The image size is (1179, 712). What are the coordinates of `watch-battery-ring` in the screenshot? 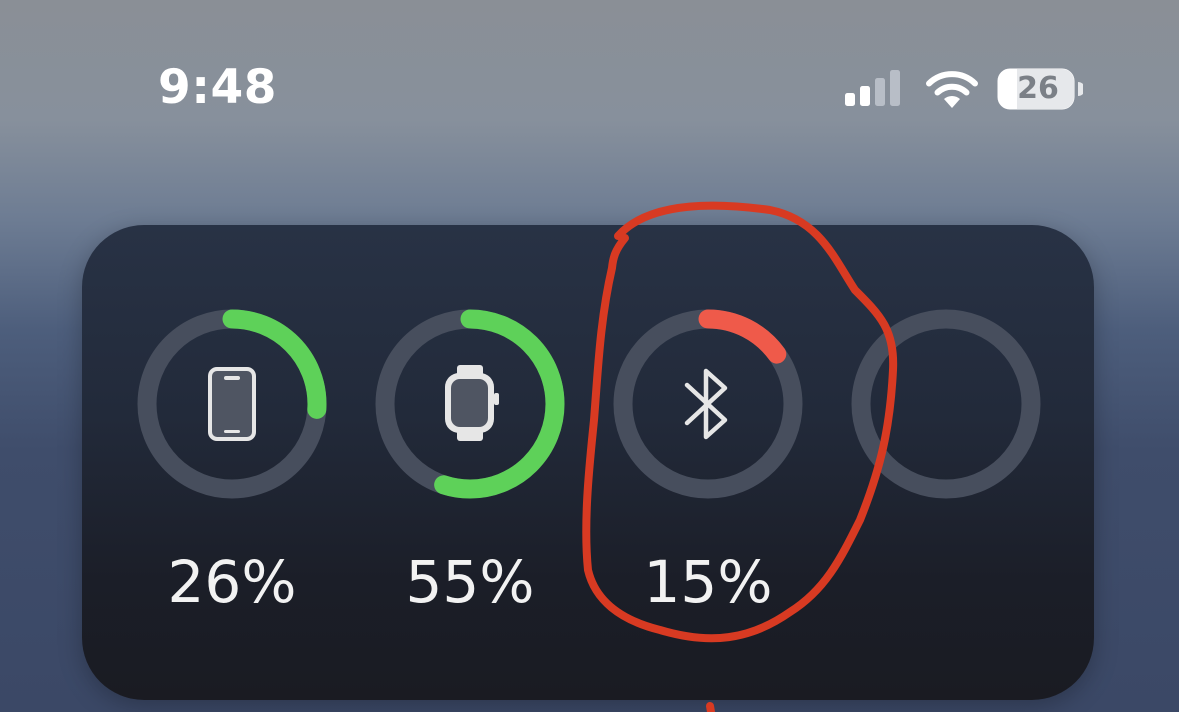 It's located at (470, 404).